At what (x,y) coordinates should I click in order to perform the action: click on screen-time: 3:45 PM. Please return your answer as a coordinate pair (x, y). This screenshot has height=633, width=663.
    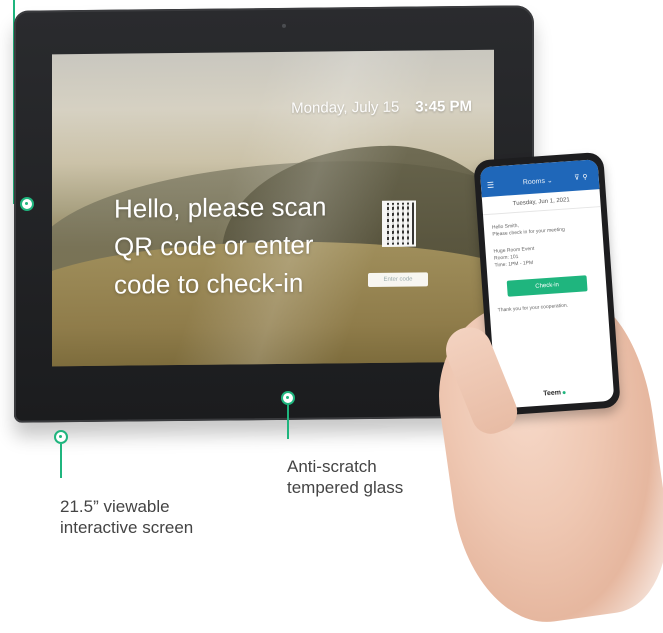
    Looking at the image, I should click on (443, 106).